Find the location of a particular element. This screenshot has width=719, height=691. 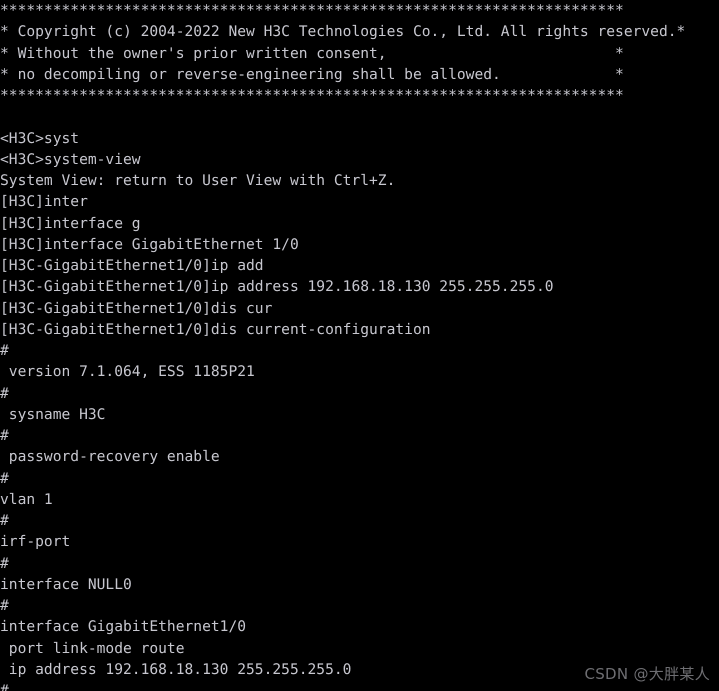

console-line: interface NULL0 is located at coordinates (66, 584).